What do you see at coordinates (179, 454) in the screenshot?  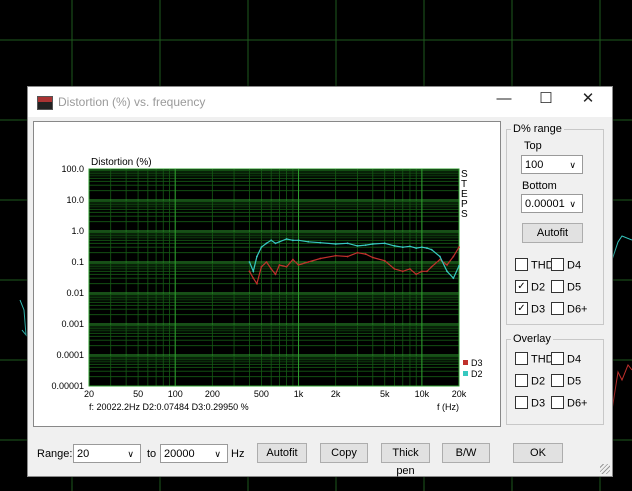 I see `range-to-value: 20000` at bounding box center [179, 454].